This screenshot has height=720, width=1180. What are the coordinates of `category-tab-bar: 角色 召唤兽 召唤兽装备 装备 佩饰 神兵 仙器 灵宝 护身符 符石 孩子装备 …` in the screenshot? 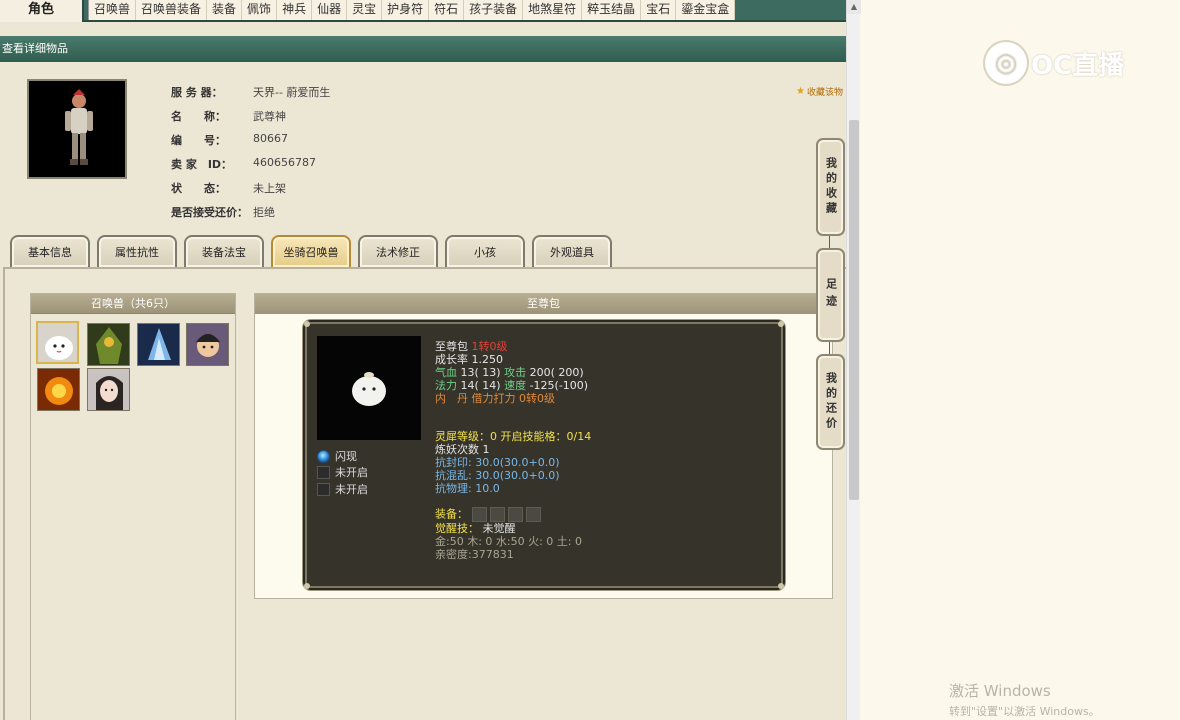 It's located at (423, 11).